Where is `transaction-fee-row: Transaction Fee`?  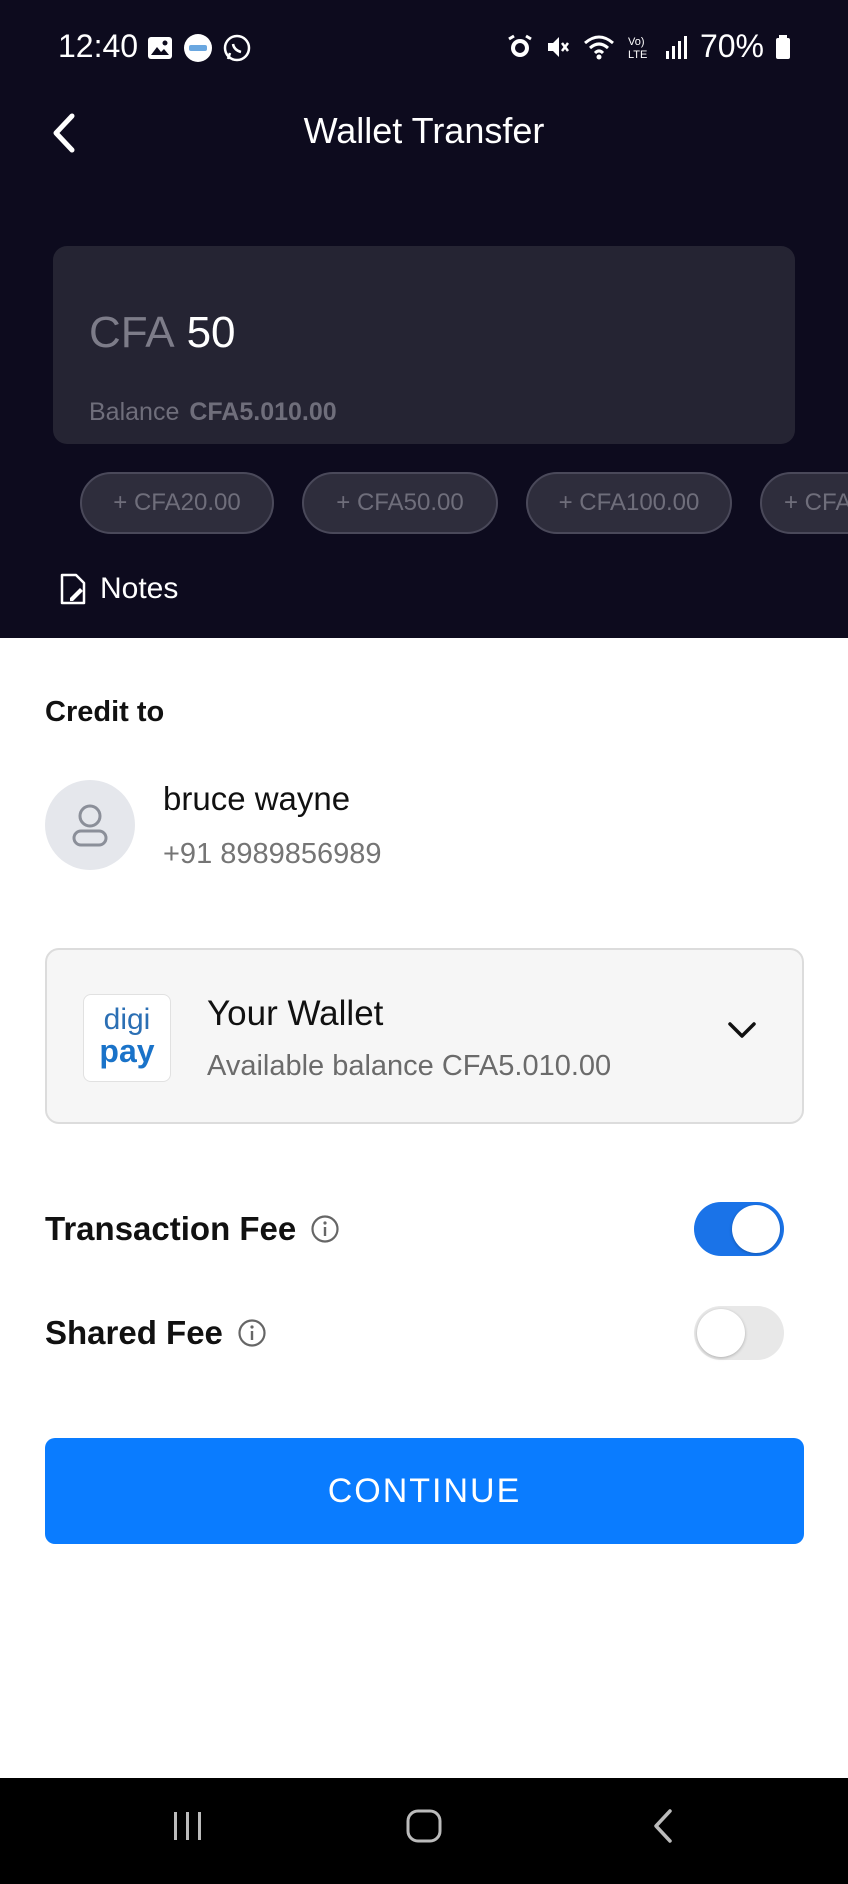 transaction-fee-row: Transaction Fee is located at coordinates (424, 1230).